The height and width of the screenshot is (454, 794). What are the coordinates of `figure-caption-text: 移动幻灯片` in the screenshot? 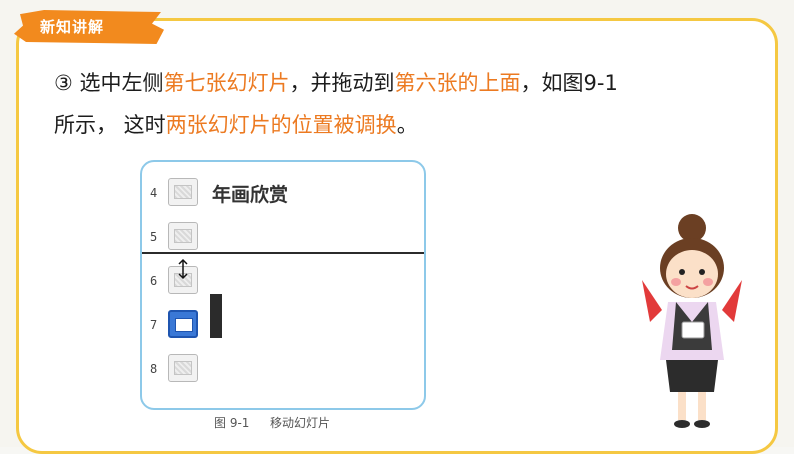 It's located at (300, 423).